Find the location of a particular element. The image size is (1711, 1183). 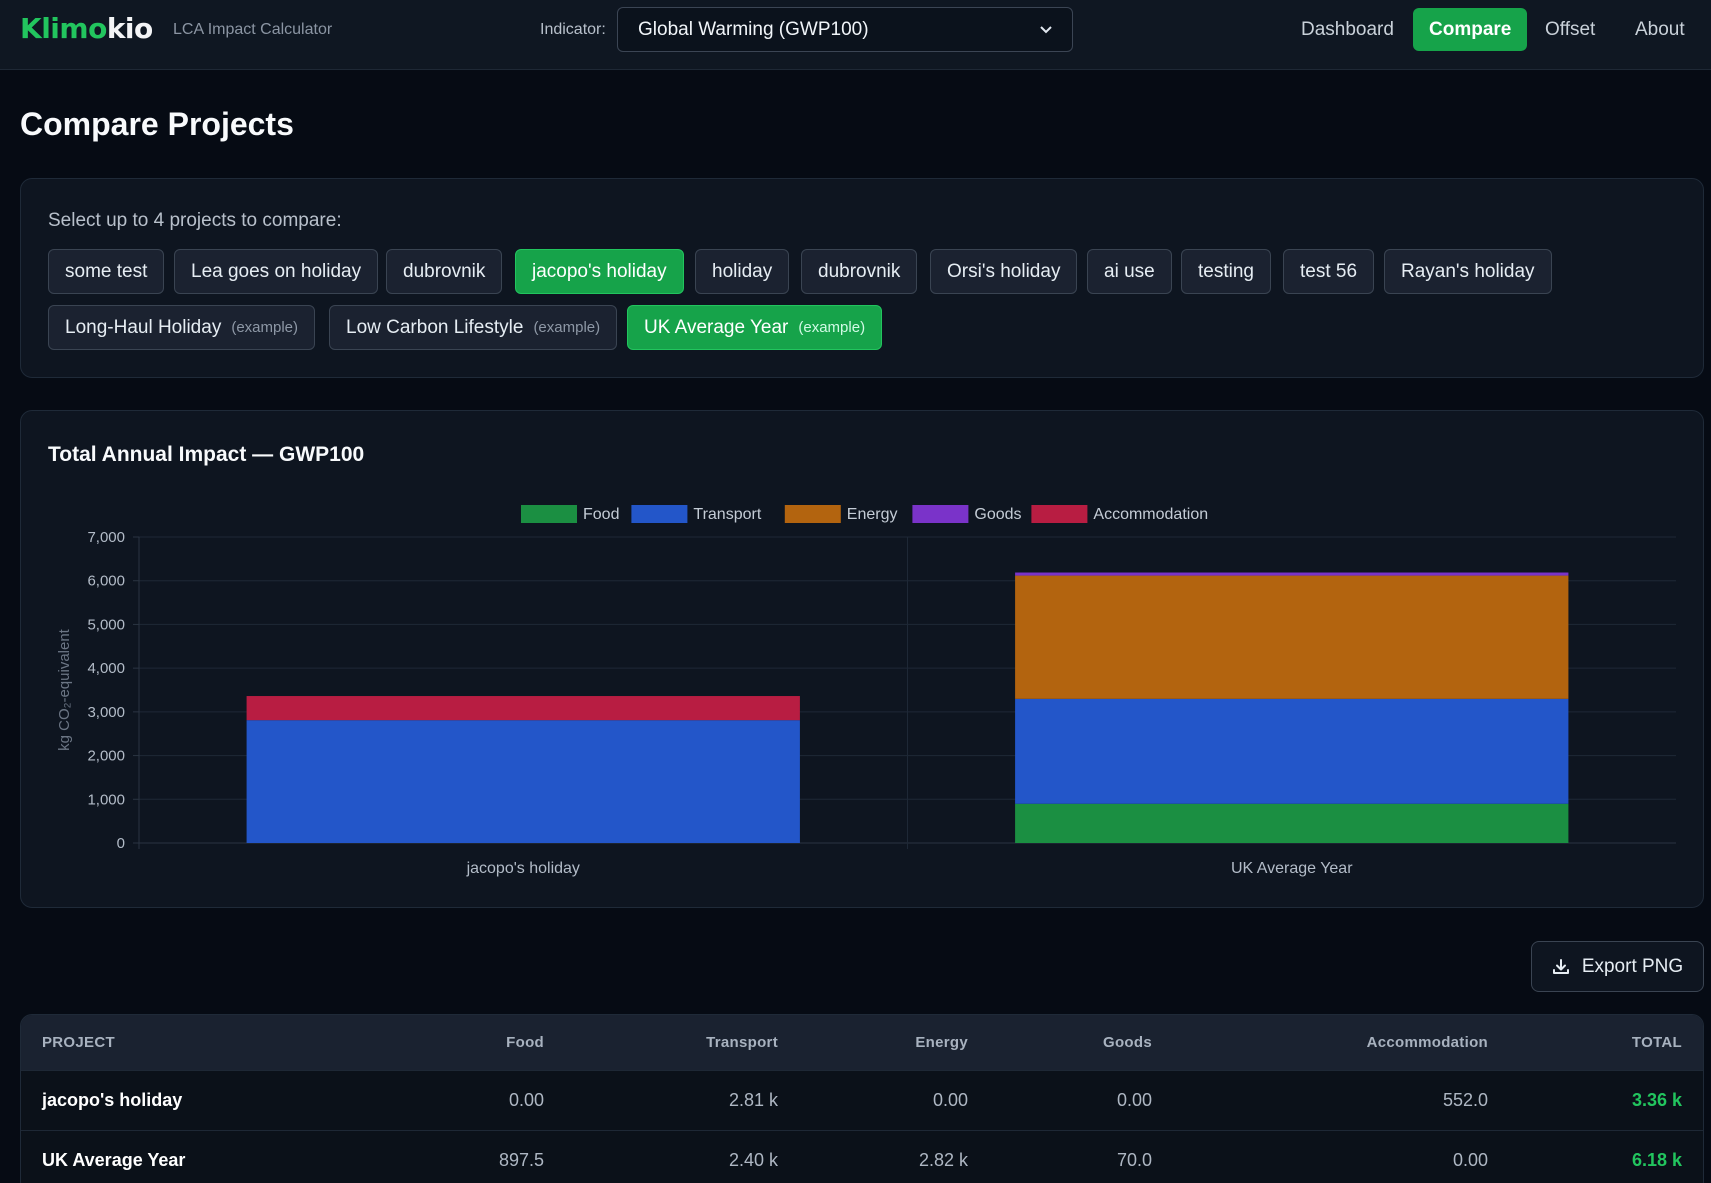

project-chip: Long-Haul Holiday (example) is located at coordinates (182, 327).